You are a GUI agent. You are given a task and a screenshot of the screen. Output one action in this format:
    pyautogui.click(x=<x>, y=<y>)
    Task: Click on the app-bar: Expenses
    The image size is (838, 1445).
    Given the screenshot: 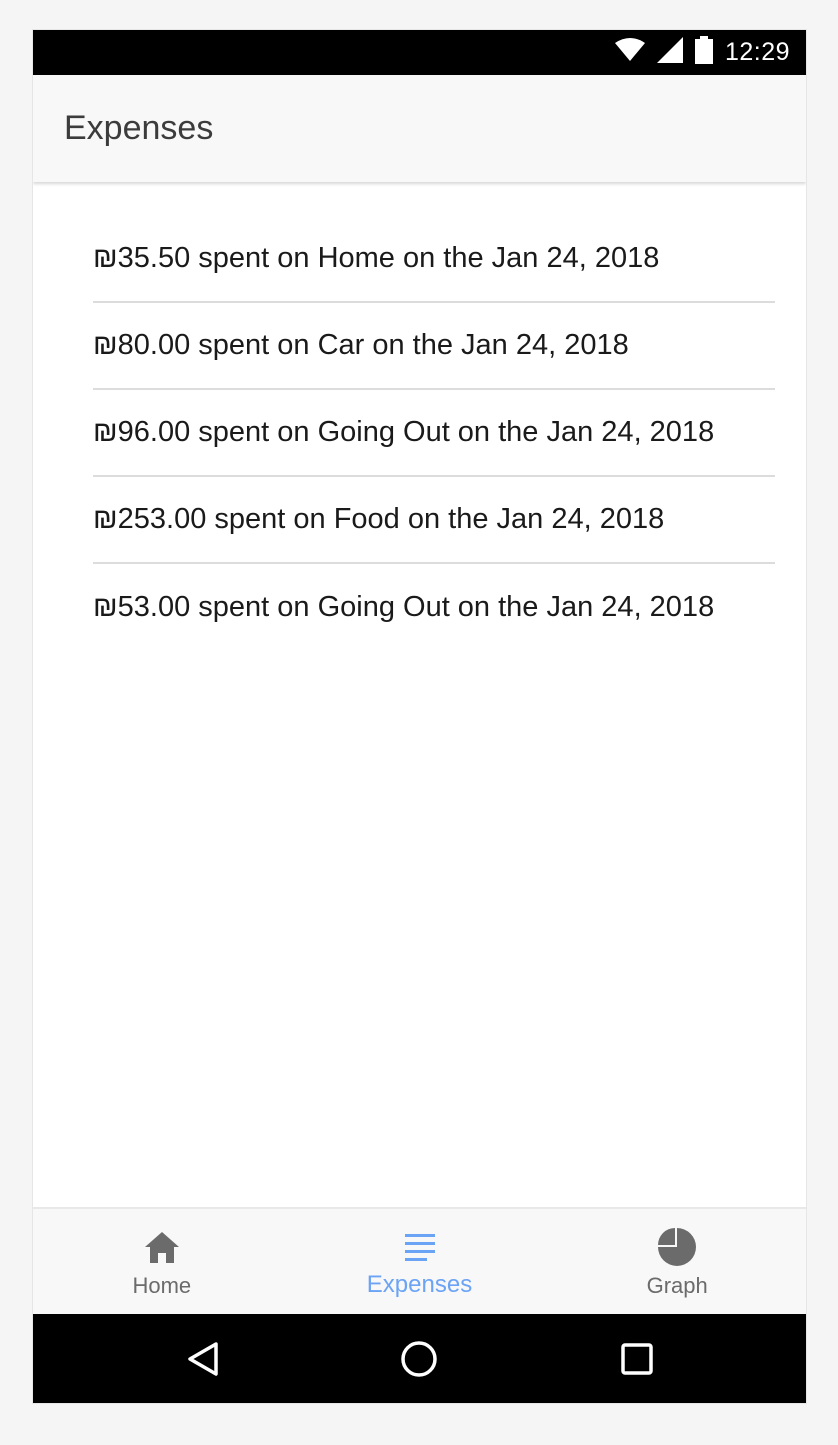 What is the action you would take?
    pyautogui.click(x=419, y=128)
    